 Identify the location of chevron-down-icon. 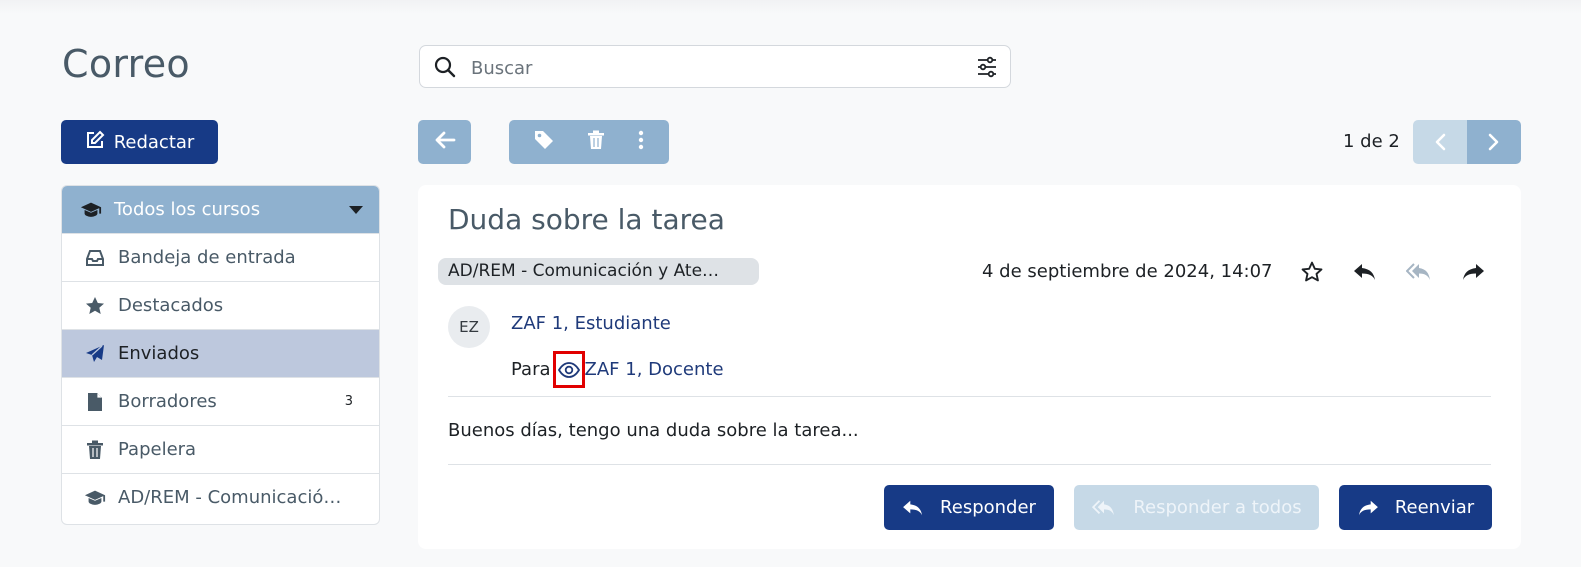
(356, 210).